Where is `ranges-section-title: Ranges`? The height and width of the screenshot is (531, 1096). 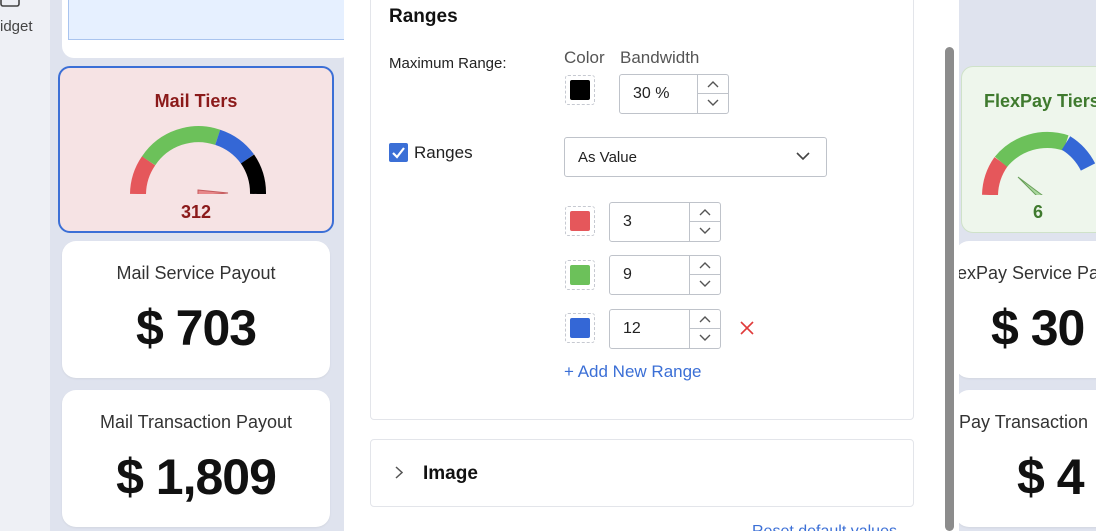
ranges-section-title: Ranges is located at coordinates (423, 16).